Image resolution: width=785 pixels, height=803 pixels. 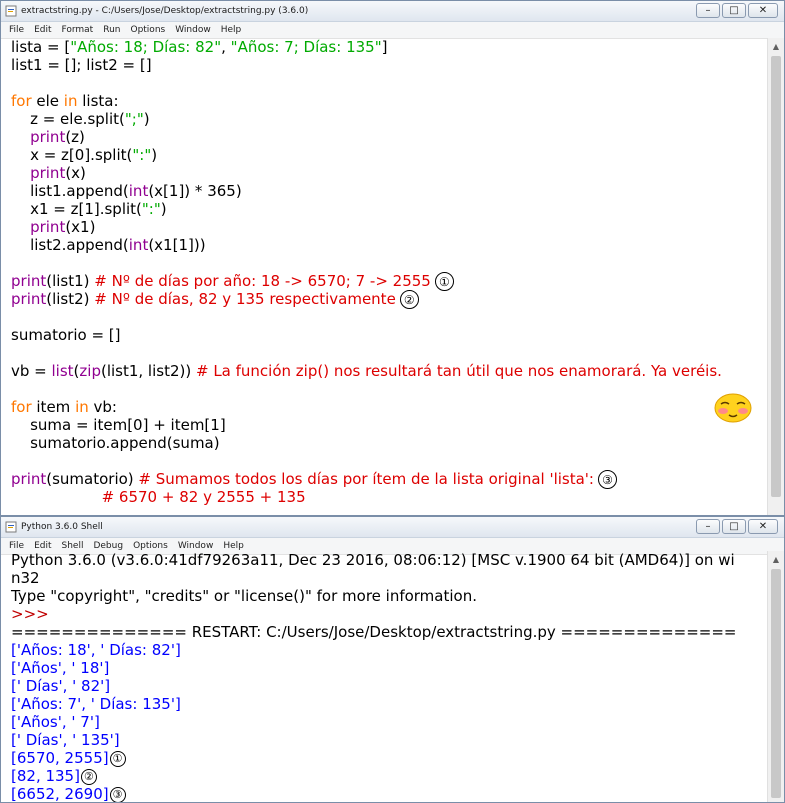 What do you see at coordinates (108, 546) in the screenshot?
I see `menu-item-debug: Debug` at bounding box center [108, 546].